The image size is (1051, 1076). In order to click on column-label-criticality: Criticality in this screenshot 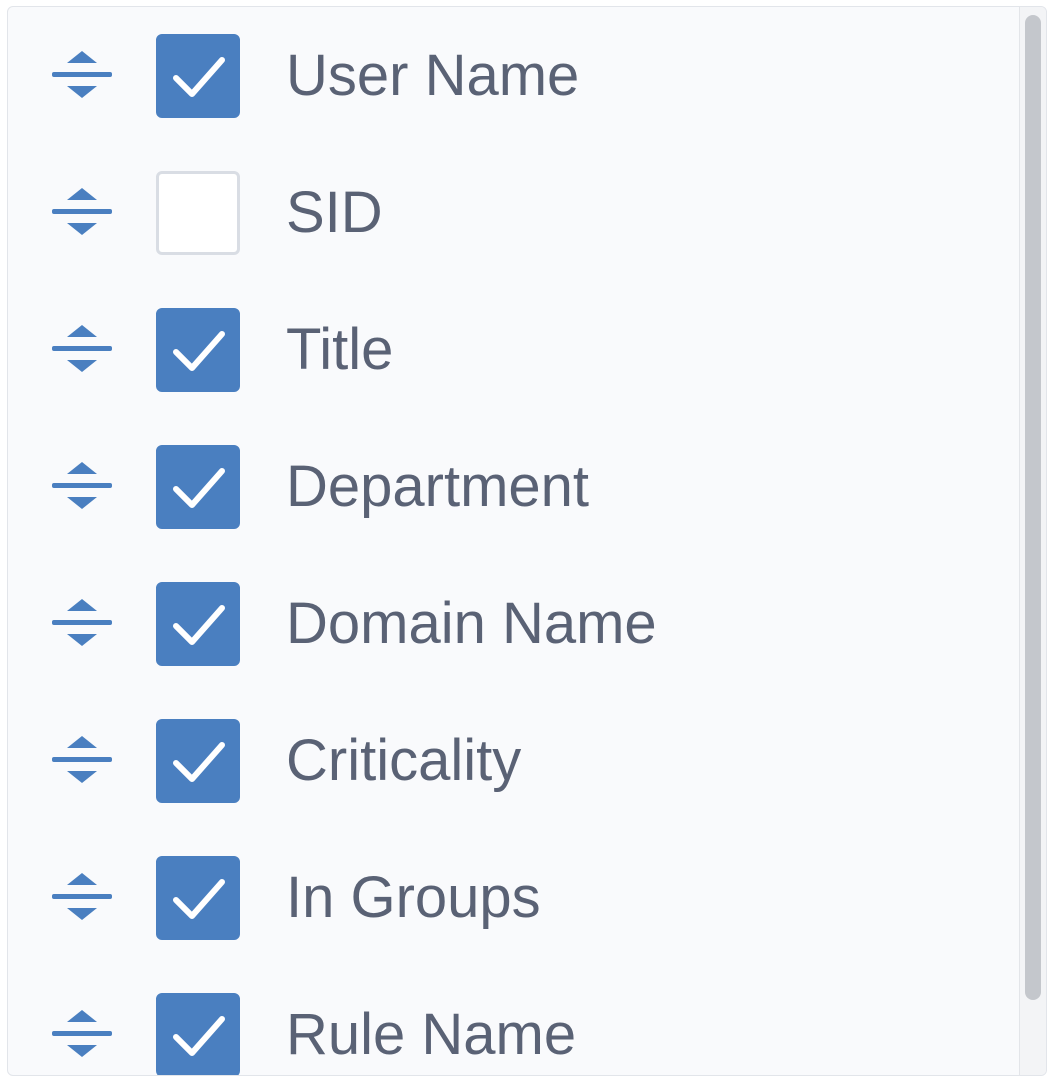, I will do `click(404, 760)`.